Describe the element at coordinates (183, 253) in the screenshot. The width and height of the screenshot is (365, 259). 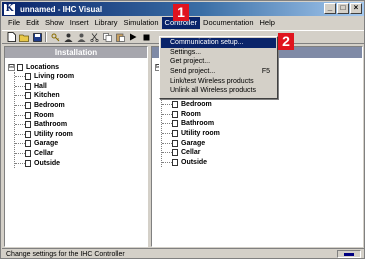
I see `status-bar: Change settings for the IHC Controller` at that location.